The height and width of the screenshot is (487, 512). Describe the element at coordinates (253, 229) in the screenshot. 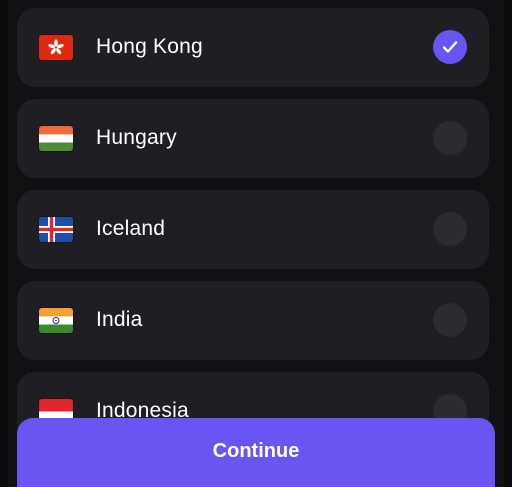

I see `country-row-iceland: Iceland` at that location.